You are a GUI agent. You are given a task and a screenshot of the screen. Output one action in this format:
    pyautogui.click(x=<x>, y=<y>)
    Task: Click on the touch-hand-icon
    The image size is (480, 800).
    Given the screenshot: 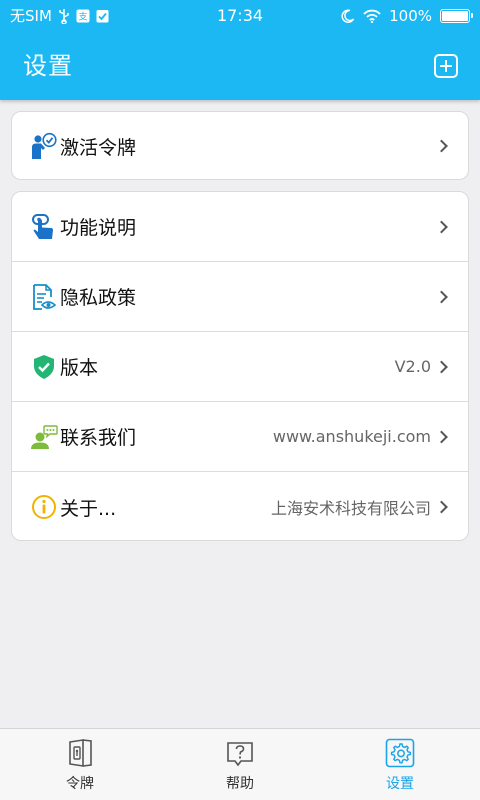 What is the action you would take?
    pyautogui.click(x=44, y=227)
    